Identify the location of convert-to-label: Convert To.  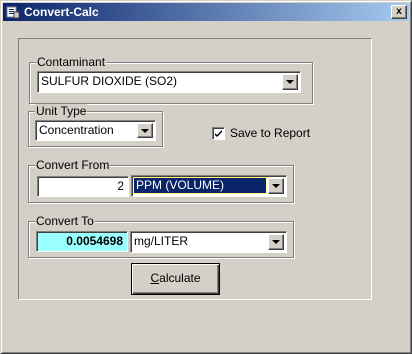
(65, 221).